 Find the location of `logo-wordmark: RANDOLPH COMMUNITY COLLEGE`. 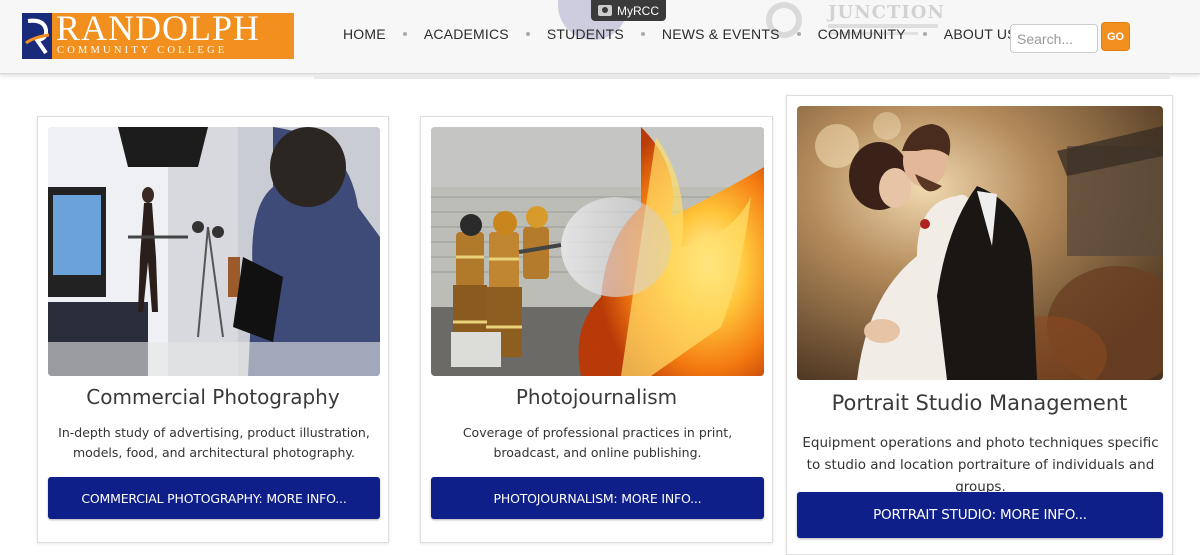

logo-wordmark: RANDOLPH COMMUNITY COLLEGE is located at coordinates (173, 33).